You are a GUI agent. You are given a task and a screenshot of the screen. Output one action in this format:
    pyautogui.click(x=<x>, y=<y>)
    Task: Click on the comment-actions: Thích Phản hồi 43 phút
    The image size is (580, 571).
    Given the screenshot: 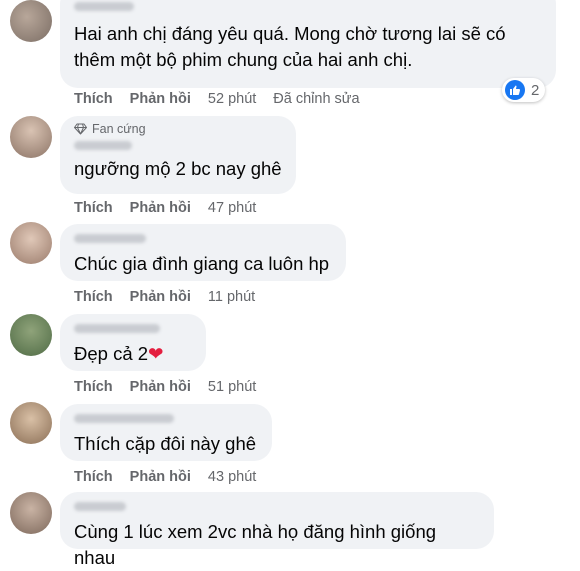 What is the action you would take?
    pyautogui.click(x=173, y=477)
    